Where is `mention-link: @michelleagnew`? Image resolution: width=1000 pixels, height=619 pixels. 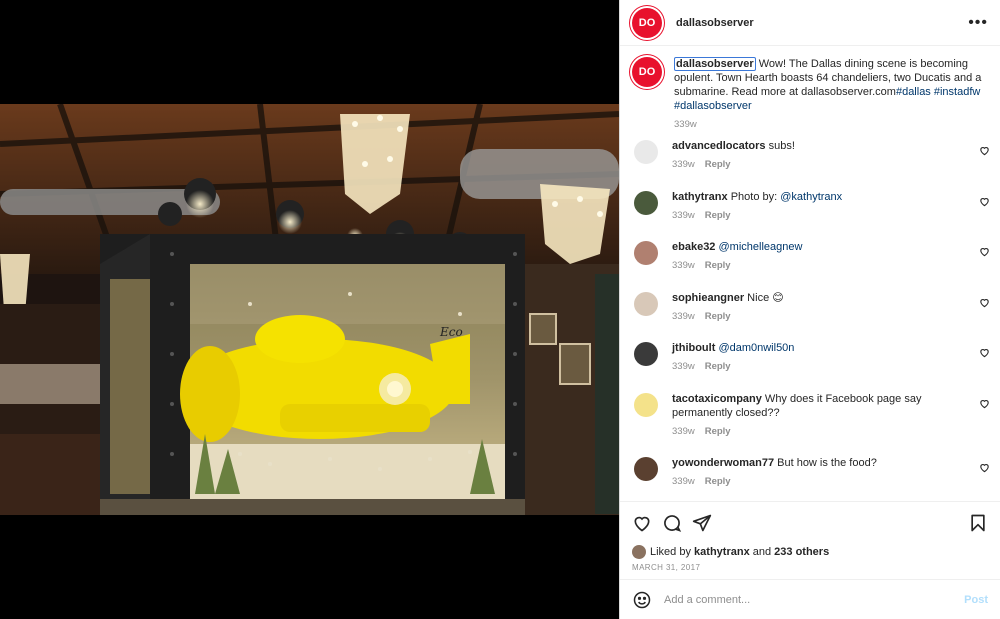
mention-link: @michelleagnew is located at coordinates (761, 247).